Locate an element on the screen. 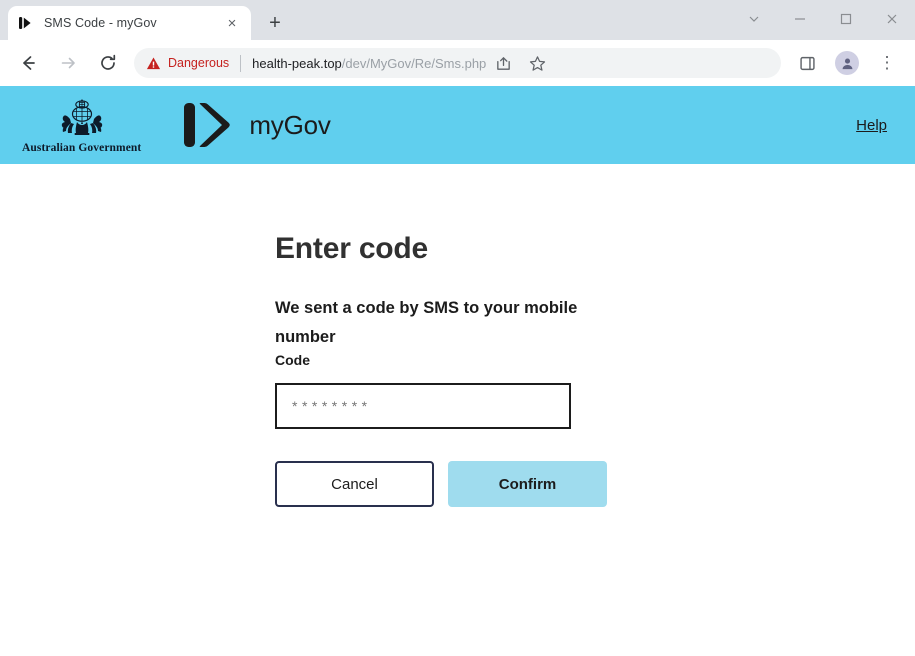 This screenshot has width=915, height=656. mygov-wordmark: myGov is located at coordinates (290, 124).